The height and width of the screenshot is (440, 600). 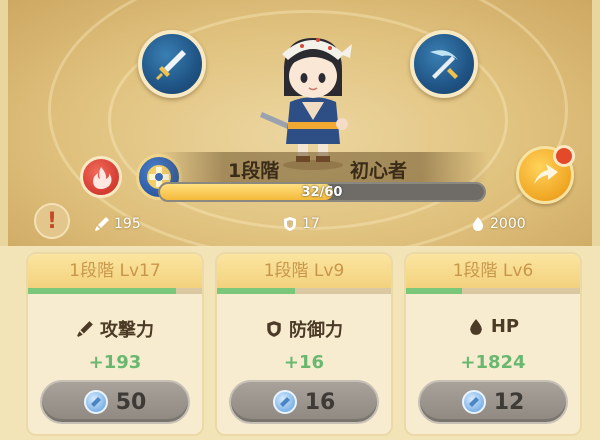 What do you see at coordinates (493, 362) in the screenshot?
I see `card-bonus: +1824` at bounding box center [493, 362].